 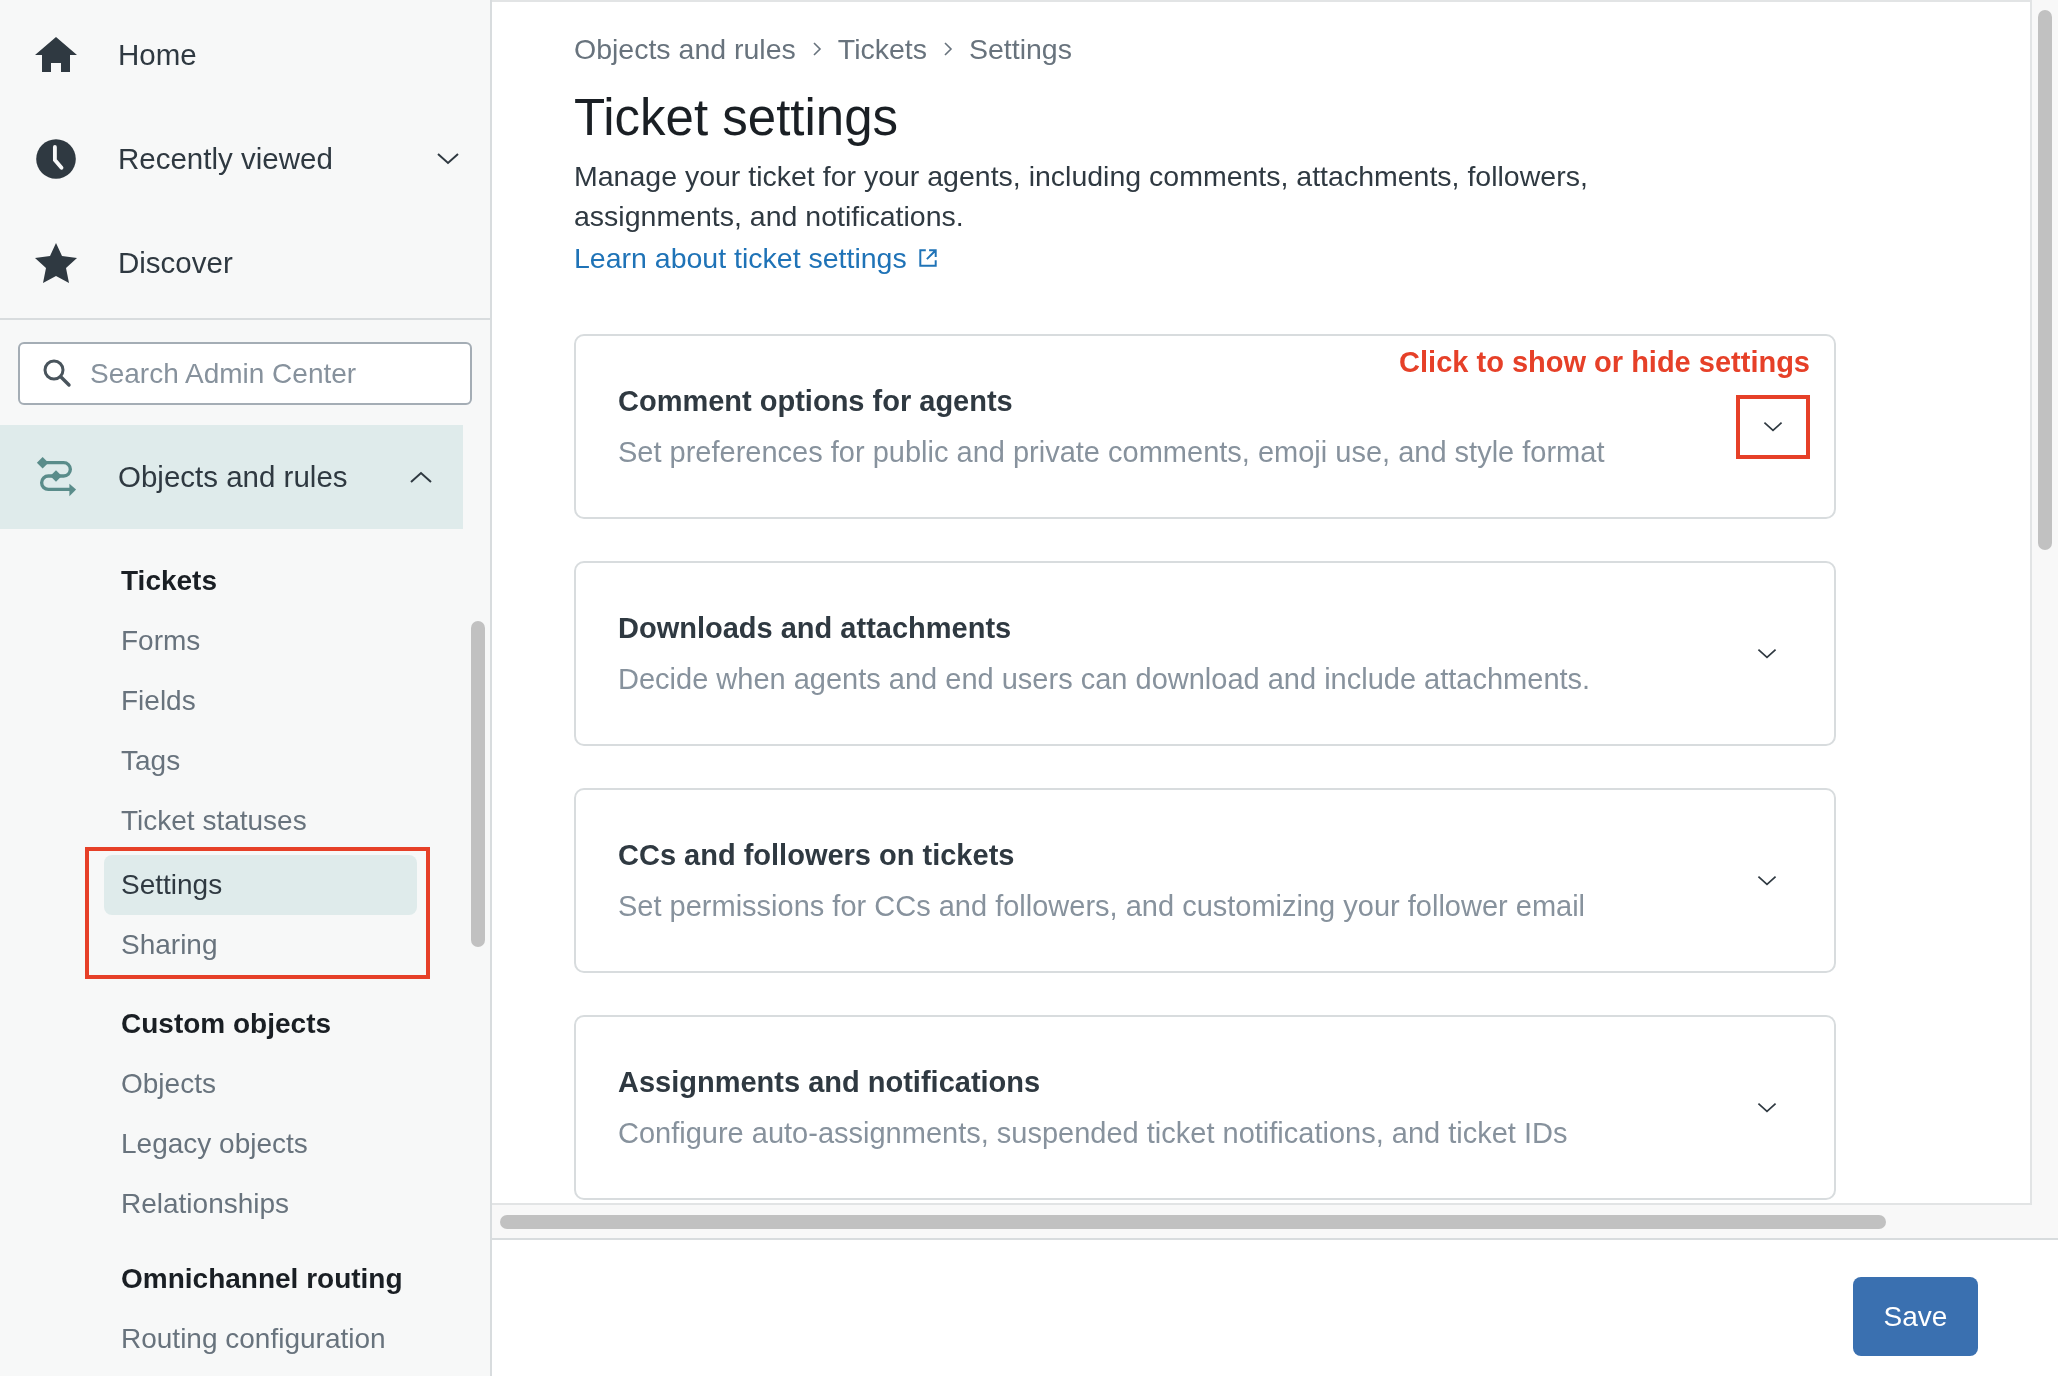 I want to click on breadcrumb-link: Objects and rules, so click(x=685, y=49).